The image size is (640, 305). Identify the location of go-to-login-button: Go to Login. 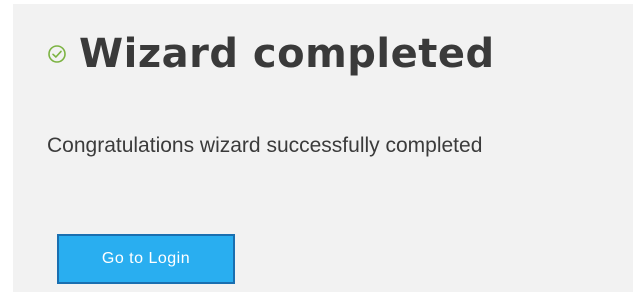
(146, 259).